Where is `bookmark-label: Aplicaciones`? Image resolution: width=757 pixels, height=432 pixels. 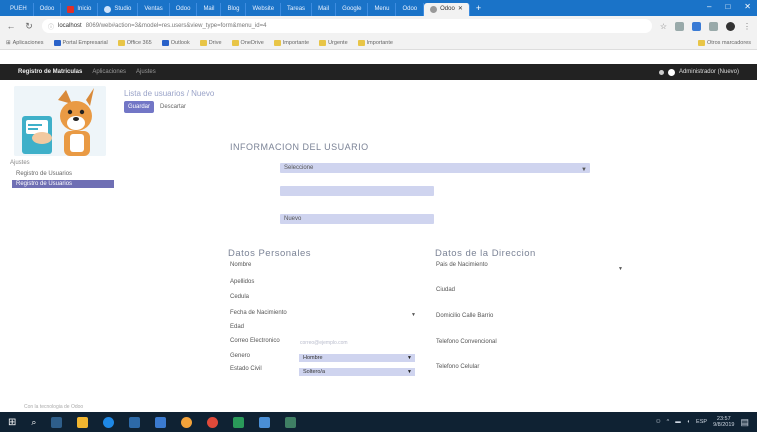
bookmark-label: Aplicaciones is located at coordinates (28, 42).